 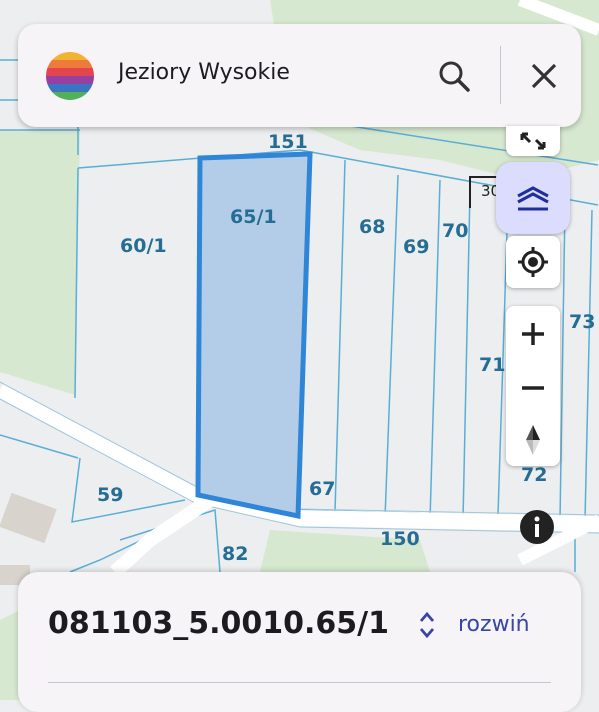 I want to click on parcel-label-73: 73, so click(x=582, y=322).